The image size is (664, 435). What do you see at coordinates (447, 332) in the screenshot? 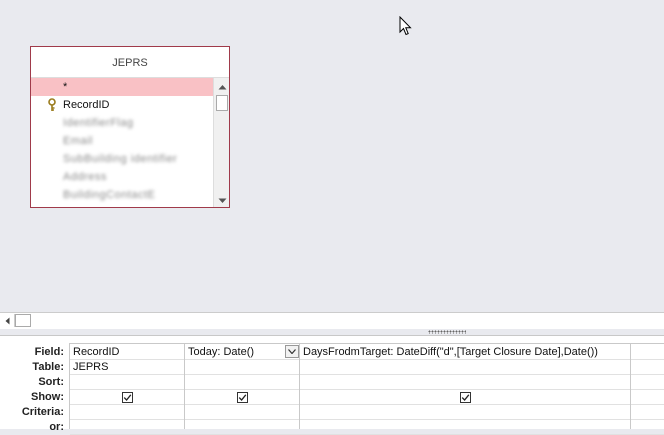
I see `splitter-grip-icon` at bounding box center [447, 332].